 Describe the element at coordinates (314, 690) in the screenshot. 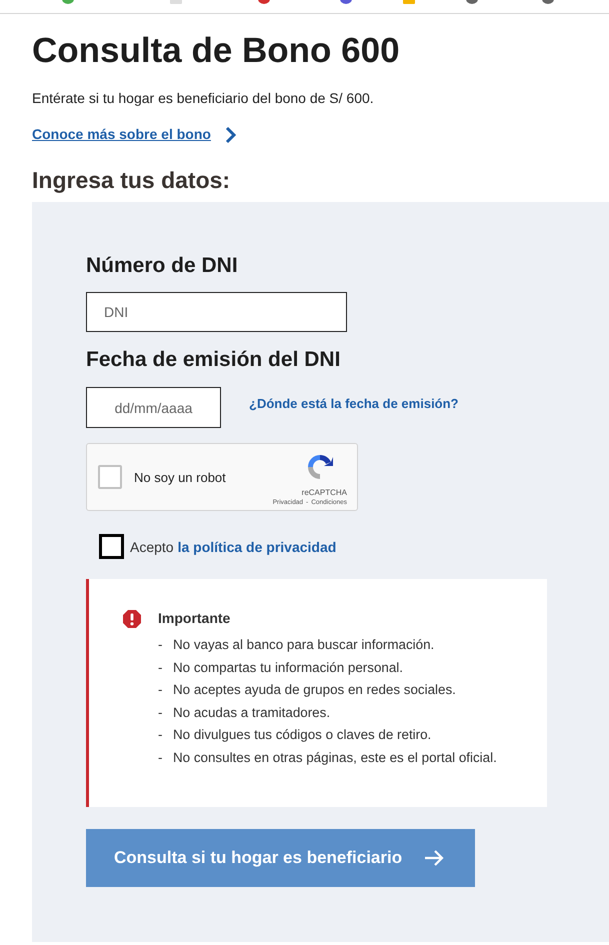

I see `notice-item: No aceptes ayuda de grupos en redes sociales.` at that location.